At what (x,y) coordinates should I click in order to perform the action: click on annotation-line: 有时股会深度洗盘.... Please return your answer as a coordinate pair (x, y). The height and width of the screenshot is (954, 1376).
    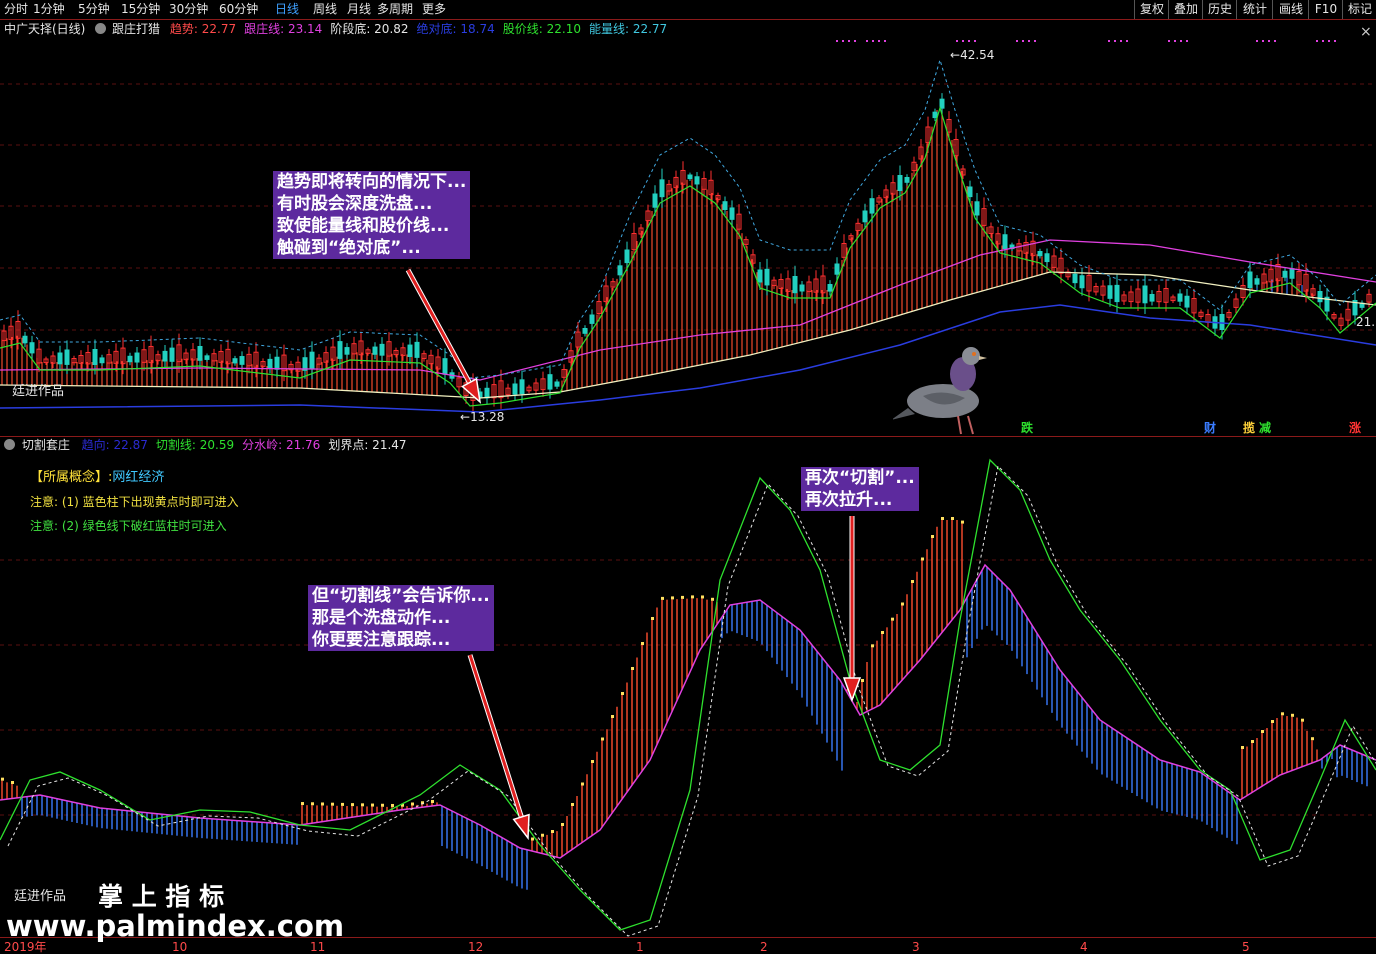
    Looking at the image, I should click on (355, 204).